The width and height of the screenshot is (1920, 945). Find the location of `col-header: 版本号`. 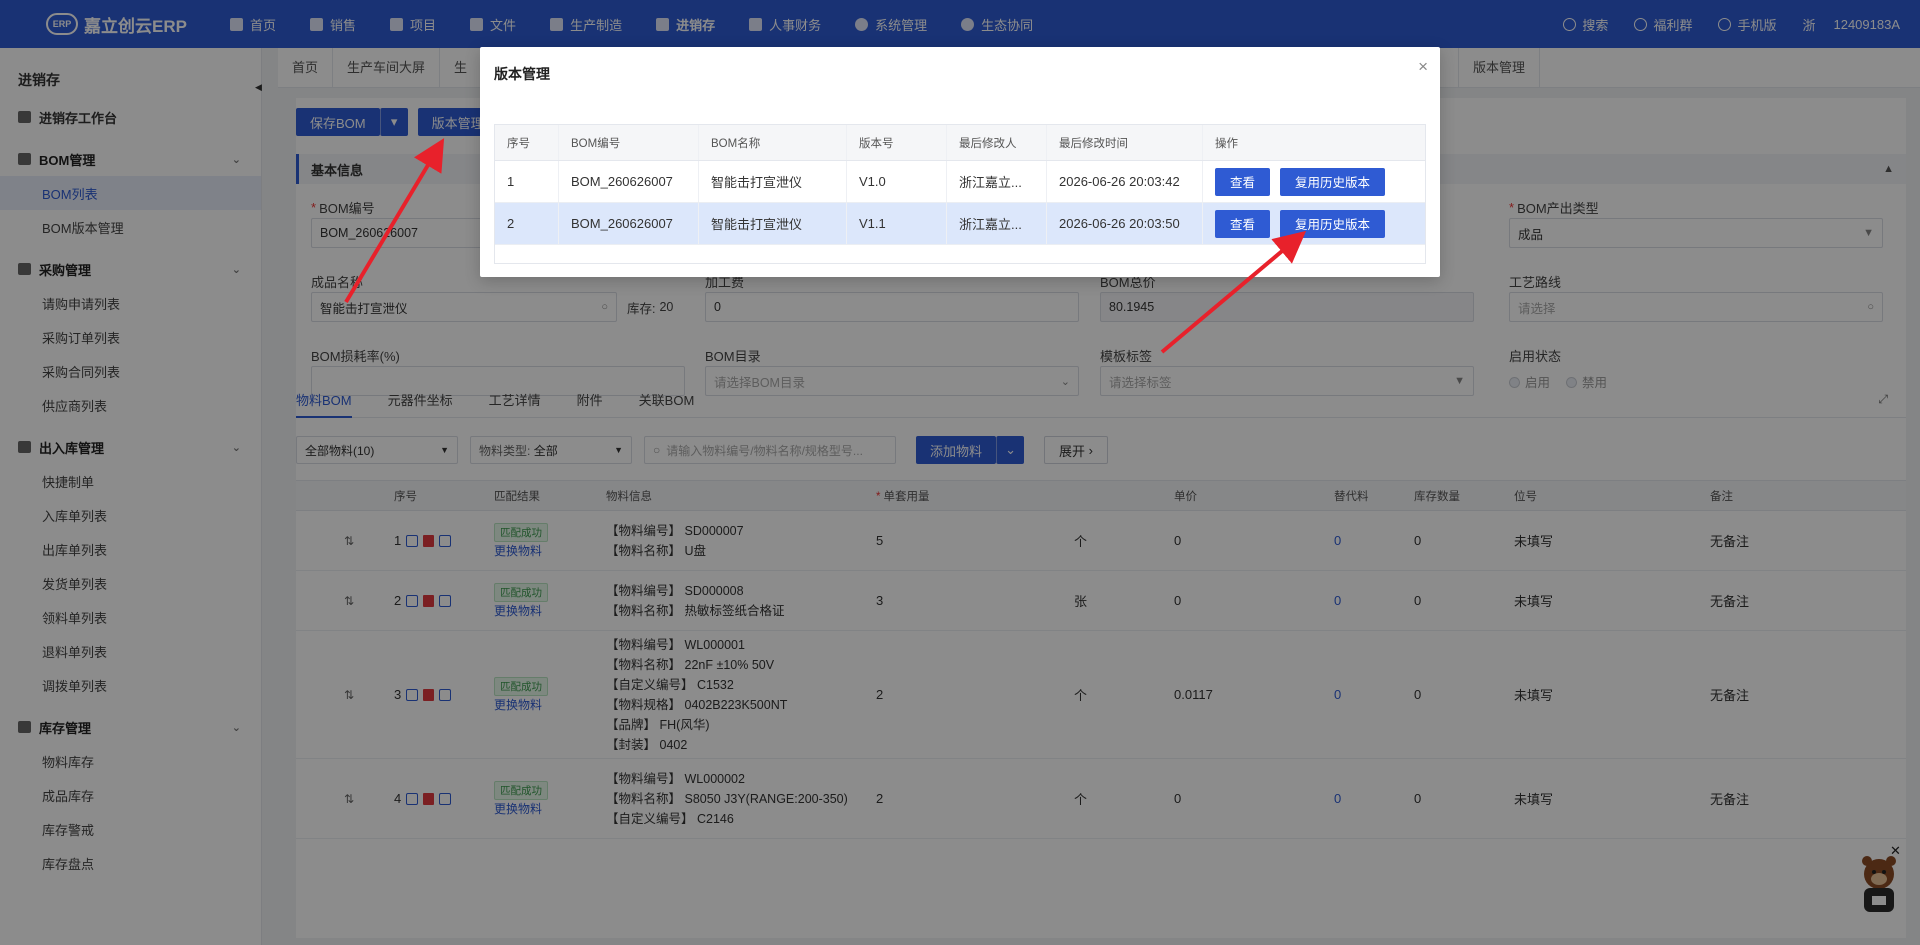

col-header: 版本号 is located at coordinates (897, 142).